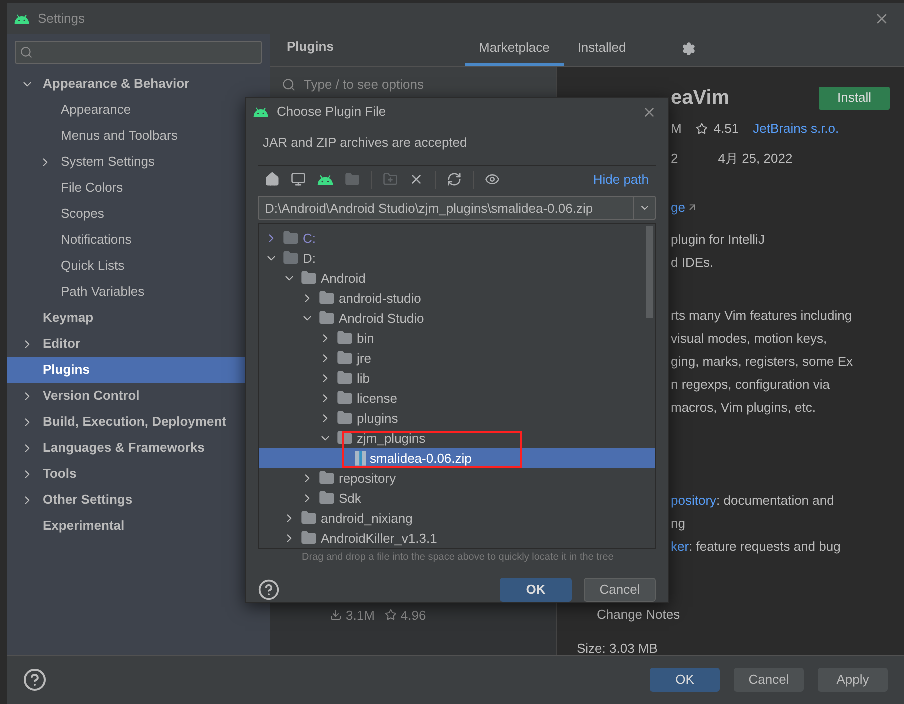 This screenshot has height=704, width=904. I want to click on tree-row: AndroidKiller_v1.3.1, so click(457, 538).